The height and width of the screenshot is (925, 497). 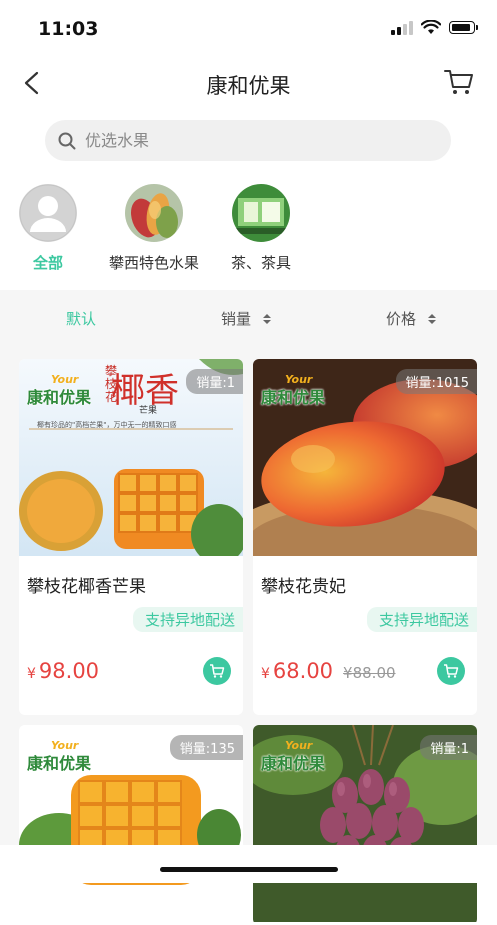 What do you see at coordinates (248, 29) in the screenshot?
I see `status-bar: 11:03` at bounding box center [248, 29].